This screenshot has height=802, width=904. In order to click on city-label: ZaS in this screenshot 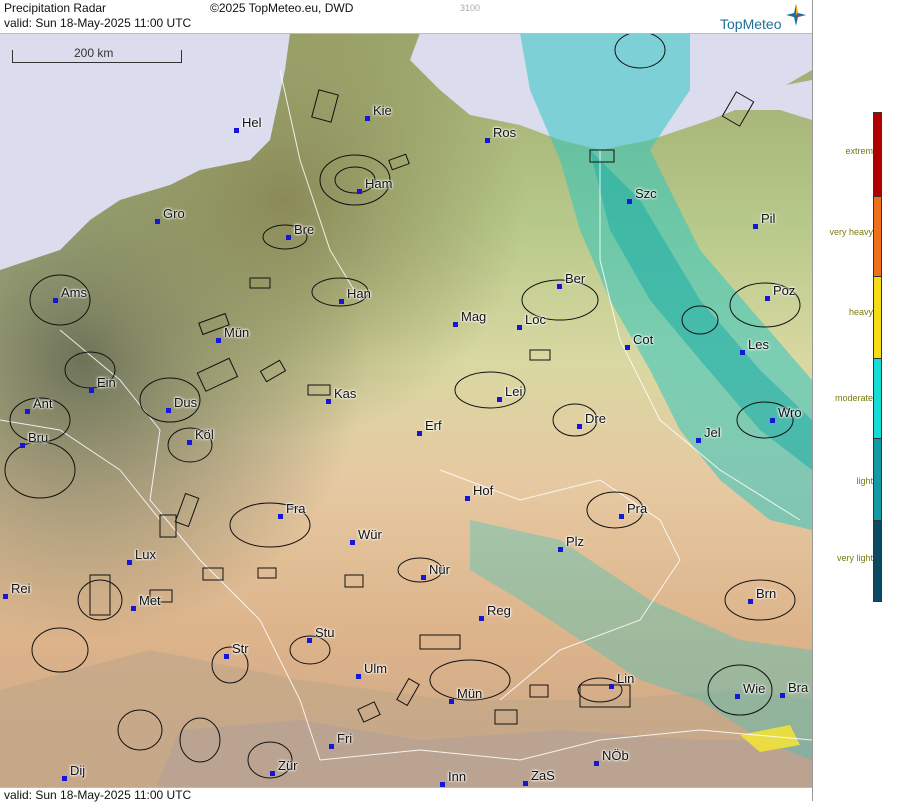, I will do `click(543, 775)`.